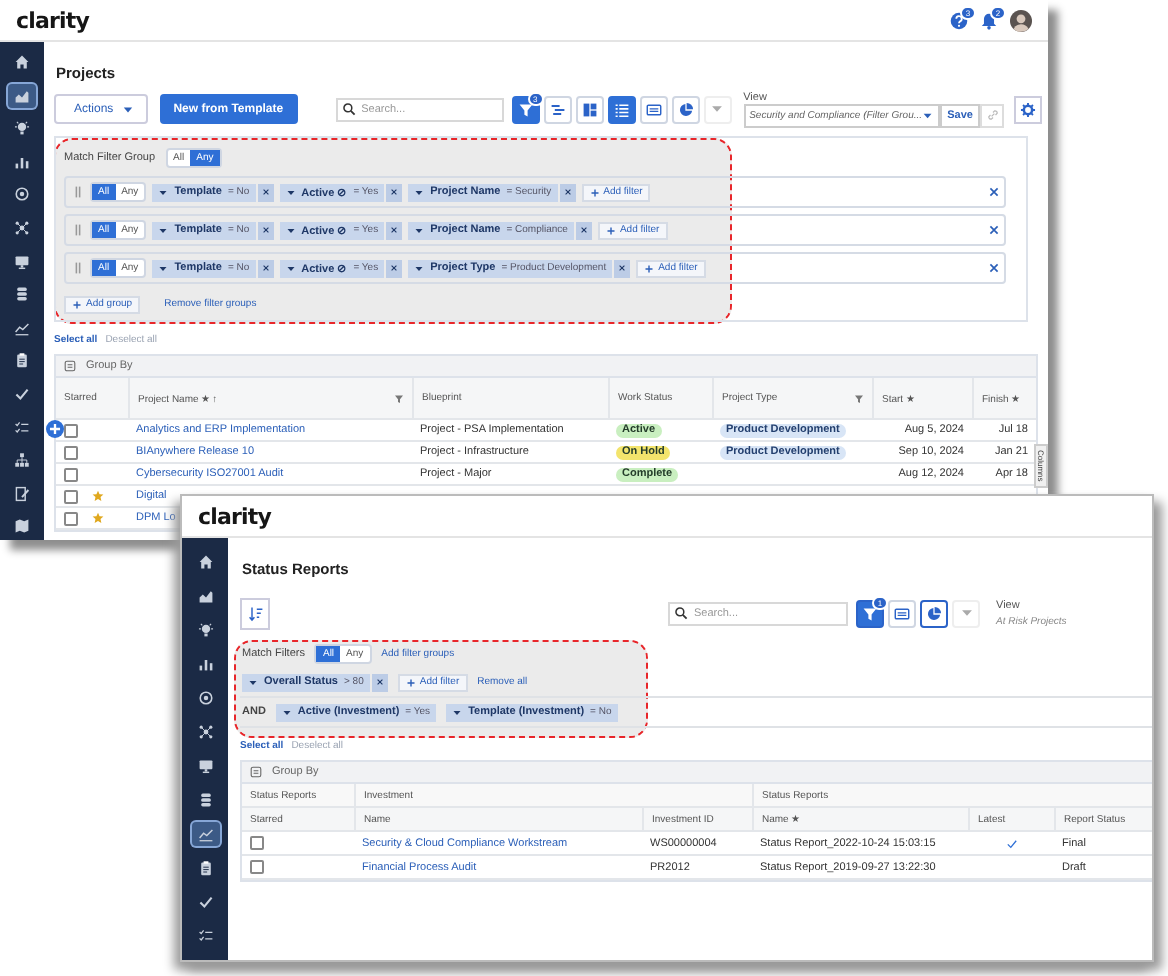 The image size is (1168, 976). I want to click on add-icon, so click(55, 429).